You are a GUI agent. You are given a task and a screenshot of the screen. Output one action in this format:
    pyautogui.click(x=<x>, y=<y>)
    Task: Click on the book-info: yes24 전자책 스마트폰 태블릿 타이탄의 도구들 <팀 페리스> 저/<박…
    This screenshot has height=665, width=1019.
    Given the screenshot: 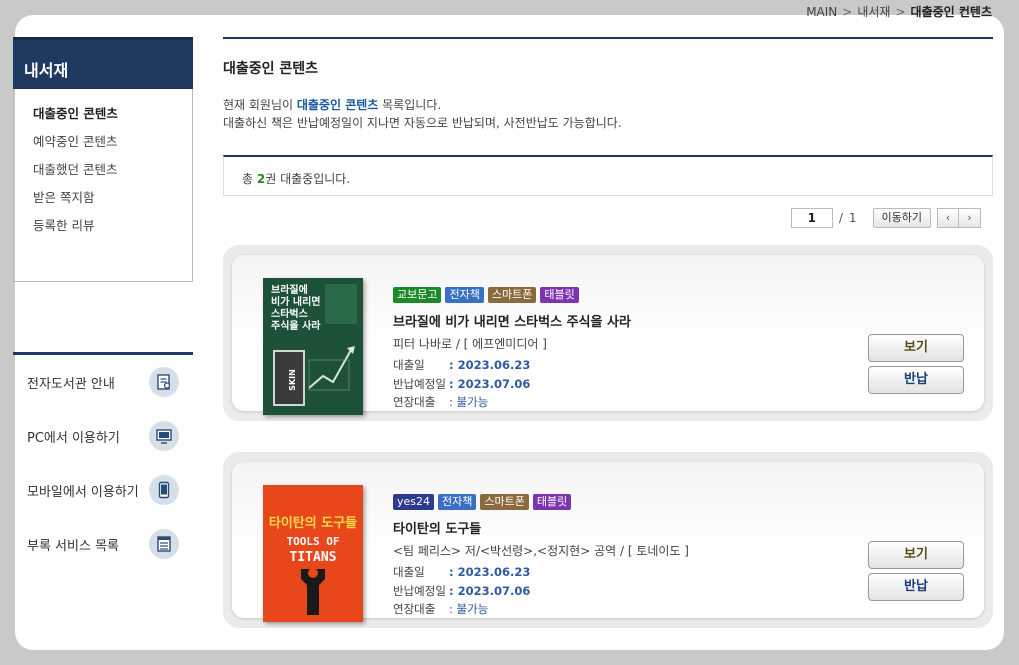 What is the action you would take?
    pyautogui.click(x=608, y=556)
    